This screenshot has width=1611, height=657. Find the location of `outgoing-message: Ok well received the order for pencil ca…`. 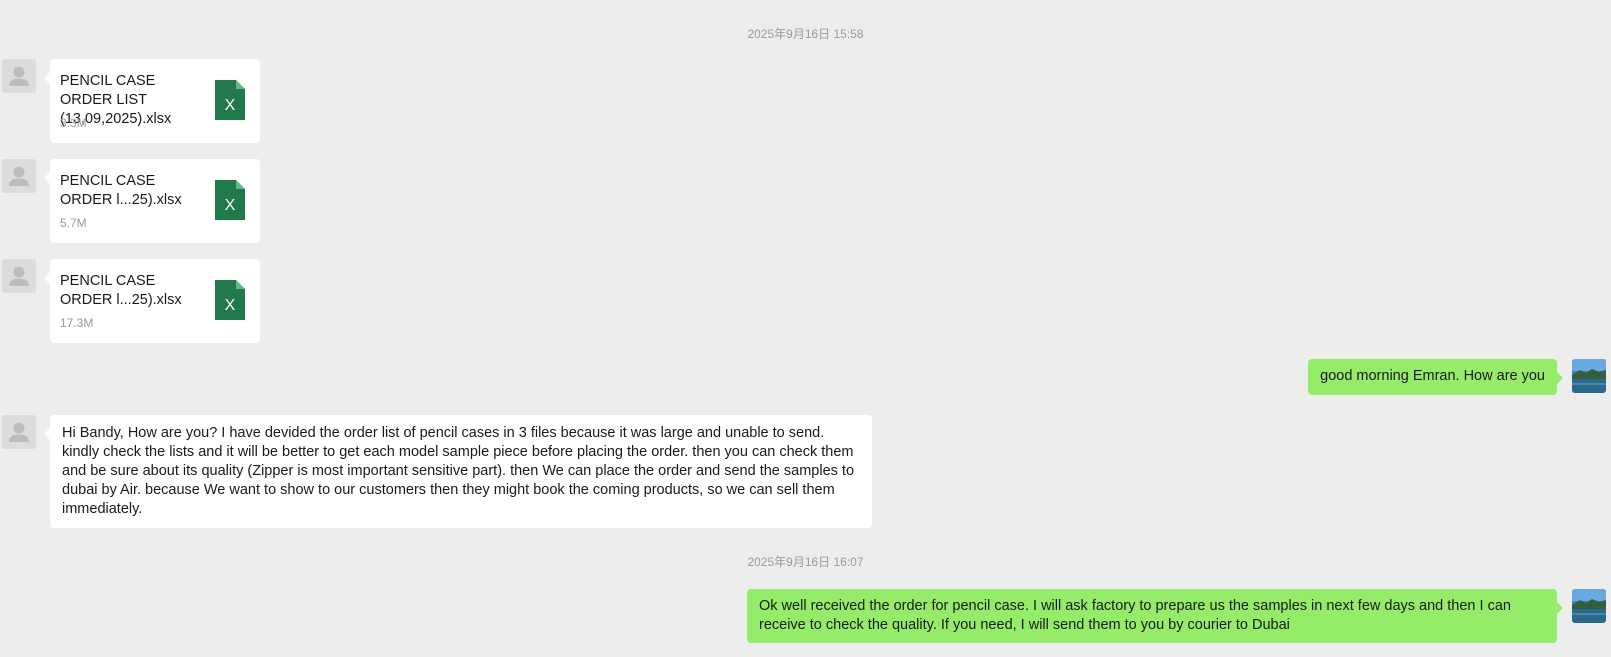

outgoing-message: Ok well received the order for pencil ca… is located at coordinates (1155, 616).